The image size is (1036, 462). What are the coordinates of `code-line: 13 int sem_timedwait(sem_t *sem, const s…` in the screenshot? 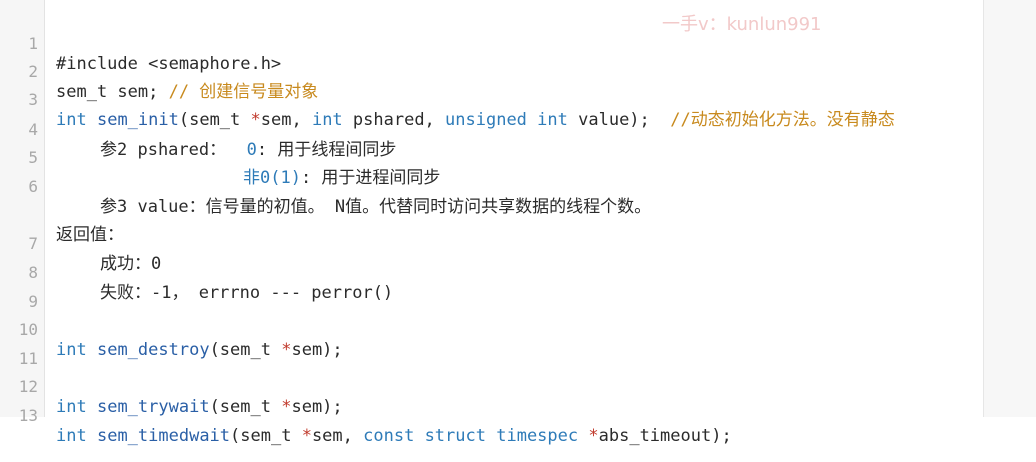 It's located at (492, 414).